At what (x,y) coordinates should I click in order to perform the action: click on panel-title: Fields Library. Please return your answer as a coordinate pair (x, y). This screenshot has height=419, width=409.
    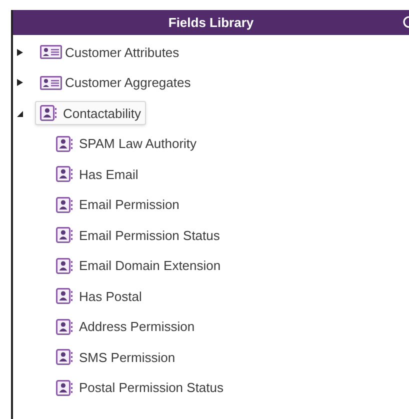
    Looking at the image, I should click on (211, 23).